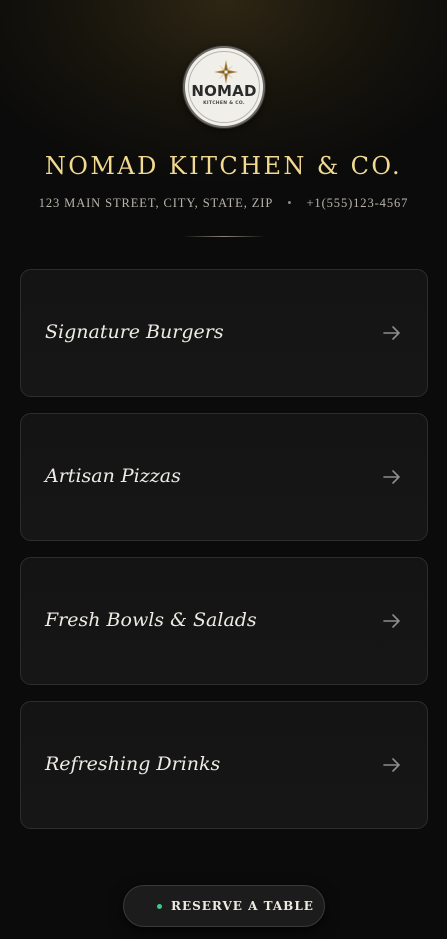  I want to click on header-divider, so click(224, 236).